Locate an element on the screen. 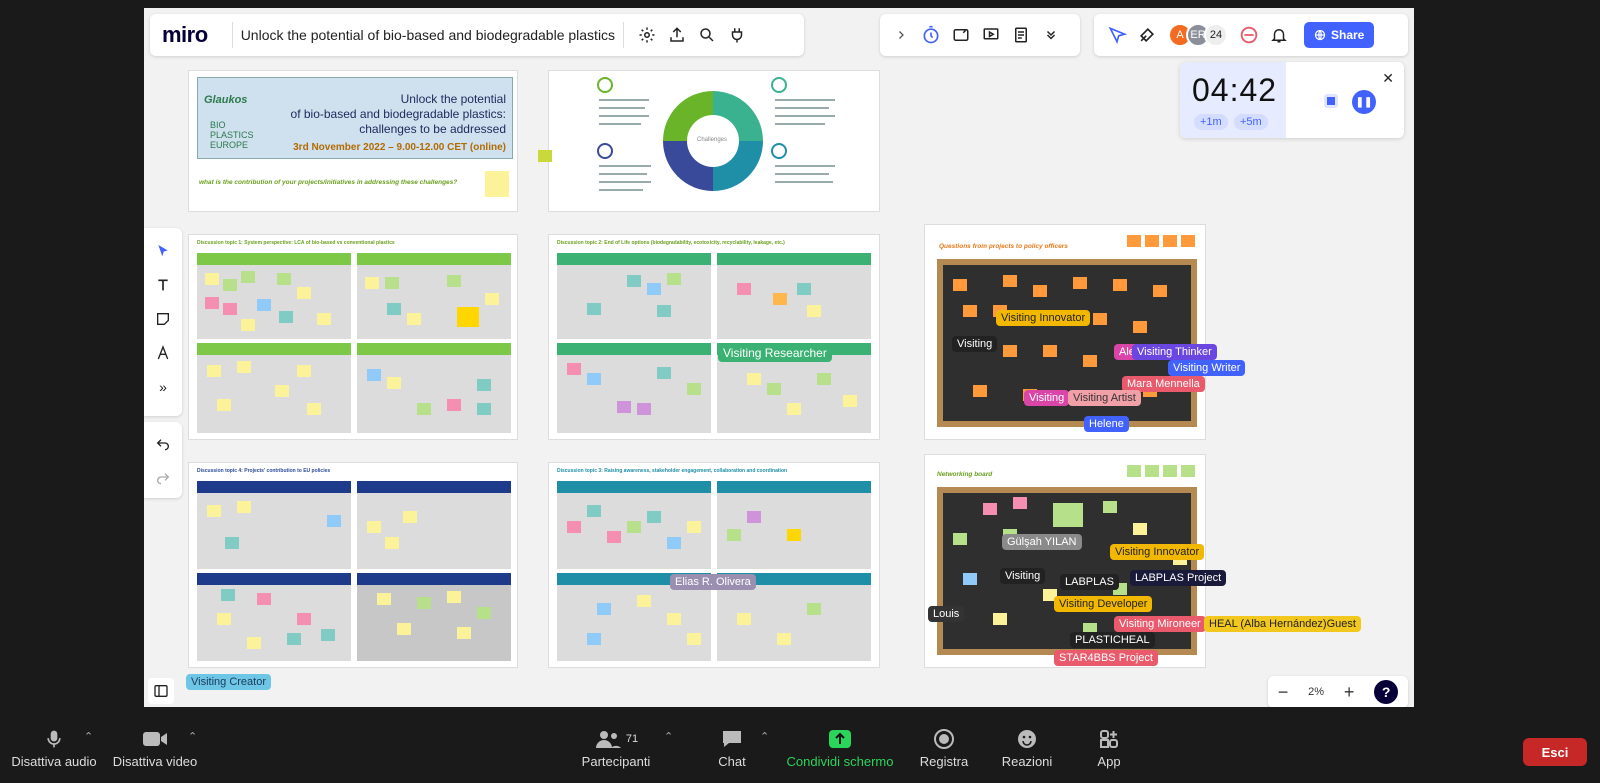 This screenshot has height=783, width=1600. reactions-filter-icon is located at coordinates (1117, 35).